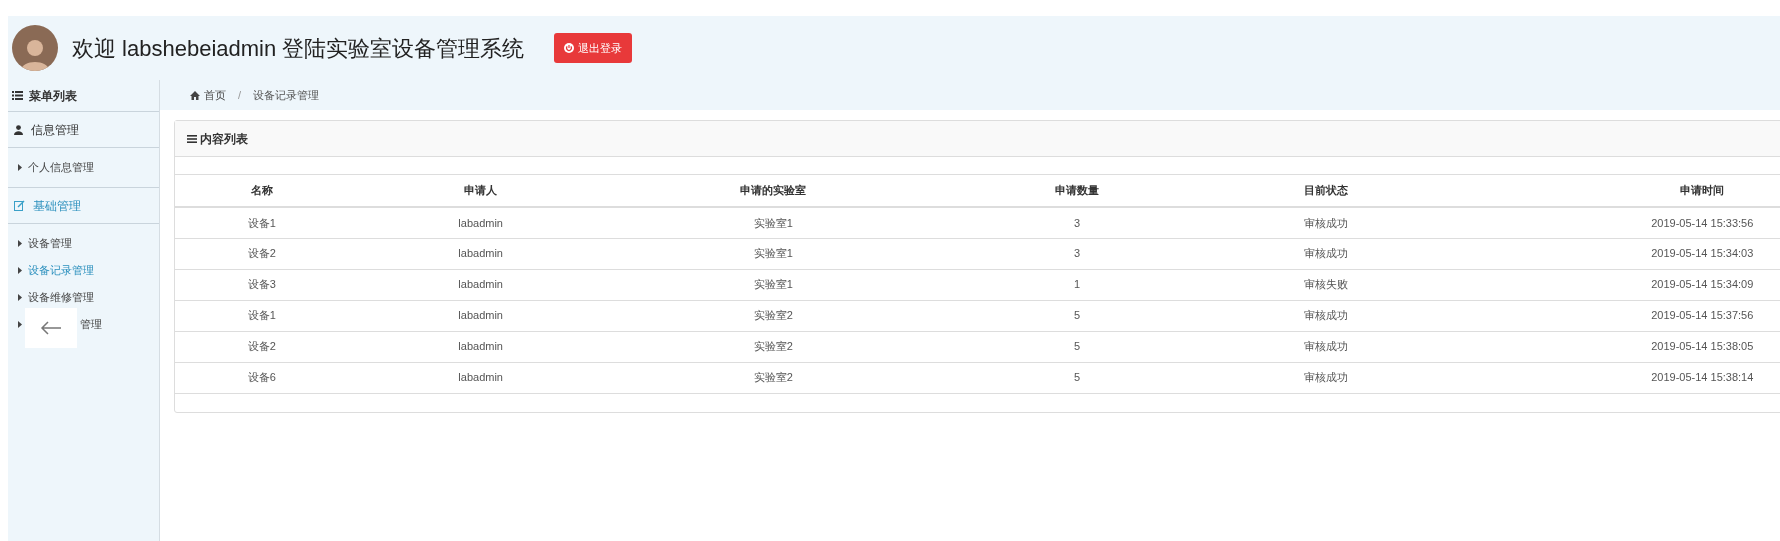 The height and width of the screenshot is (541, 1780). Describe the element at coordinates (569, 48) in the screenshot. I see `power-icon` at that location.